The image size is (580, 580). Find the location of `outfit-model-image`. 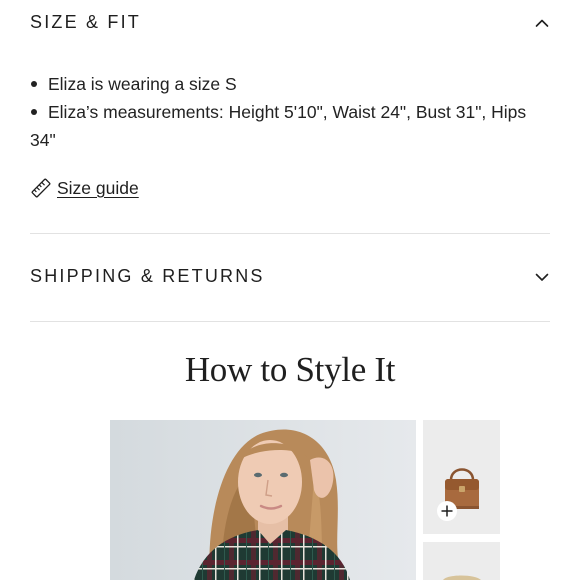

outfit-model-image is located at coordinates (263, 500).